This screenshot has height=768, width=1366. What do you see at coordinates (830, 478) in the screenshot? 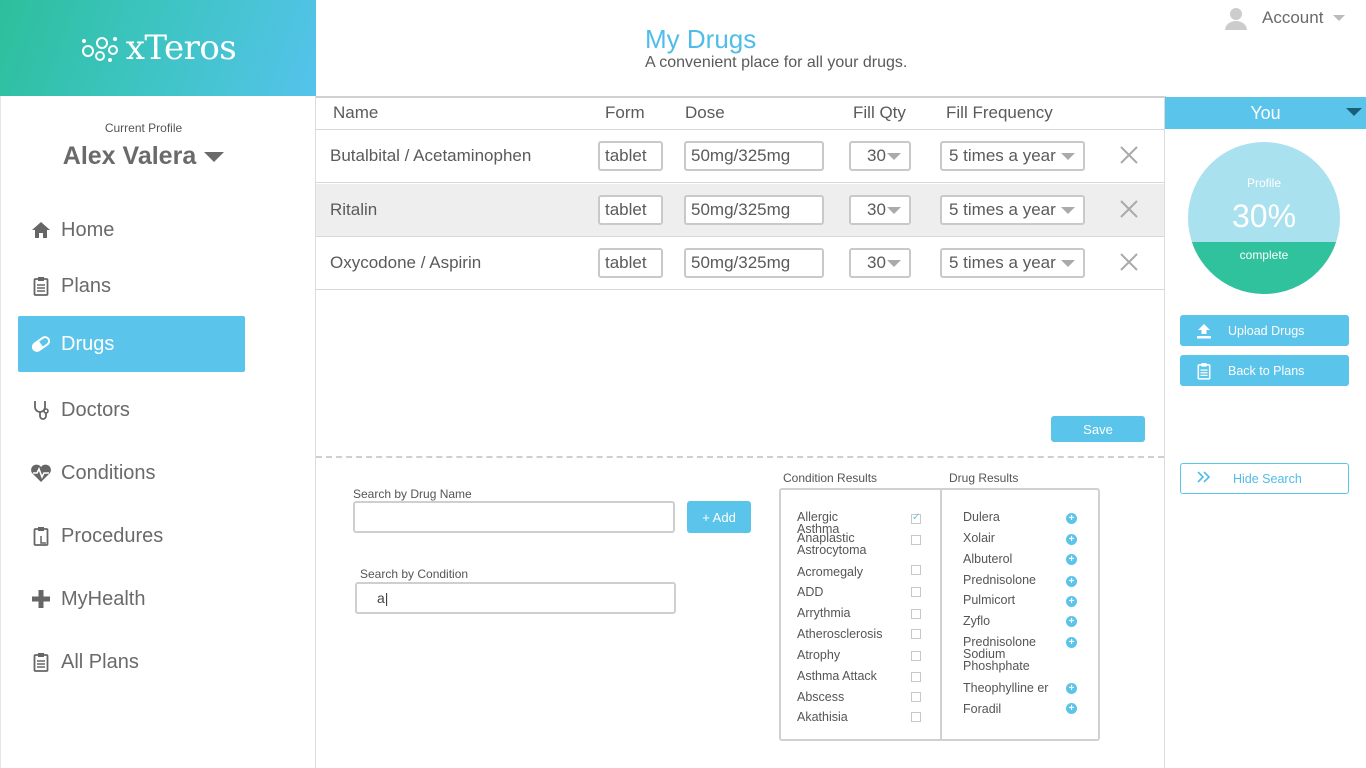
I see `condition-results-header: Condition Results` at bounding box center [830, 478].